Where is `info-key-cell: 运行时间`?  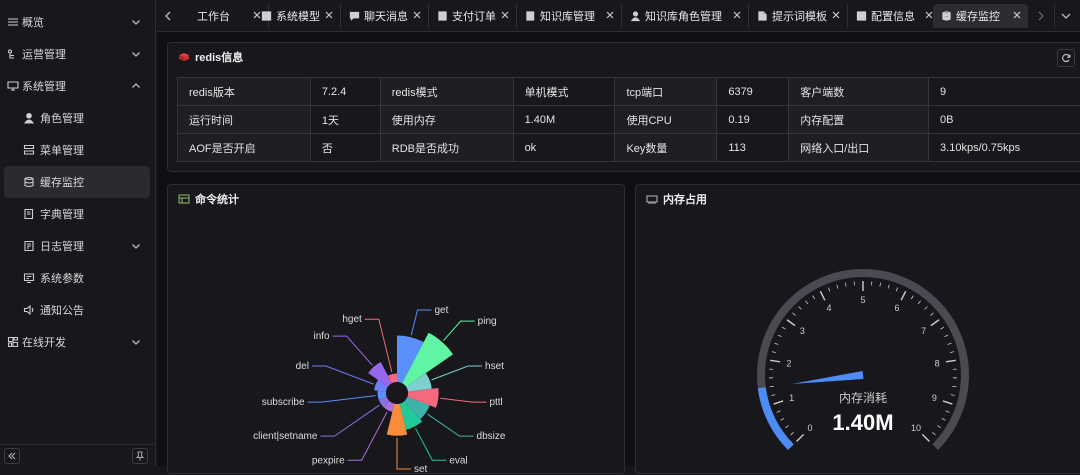
info-key-cell: 运行时间 is located at coordinates (244, 120).